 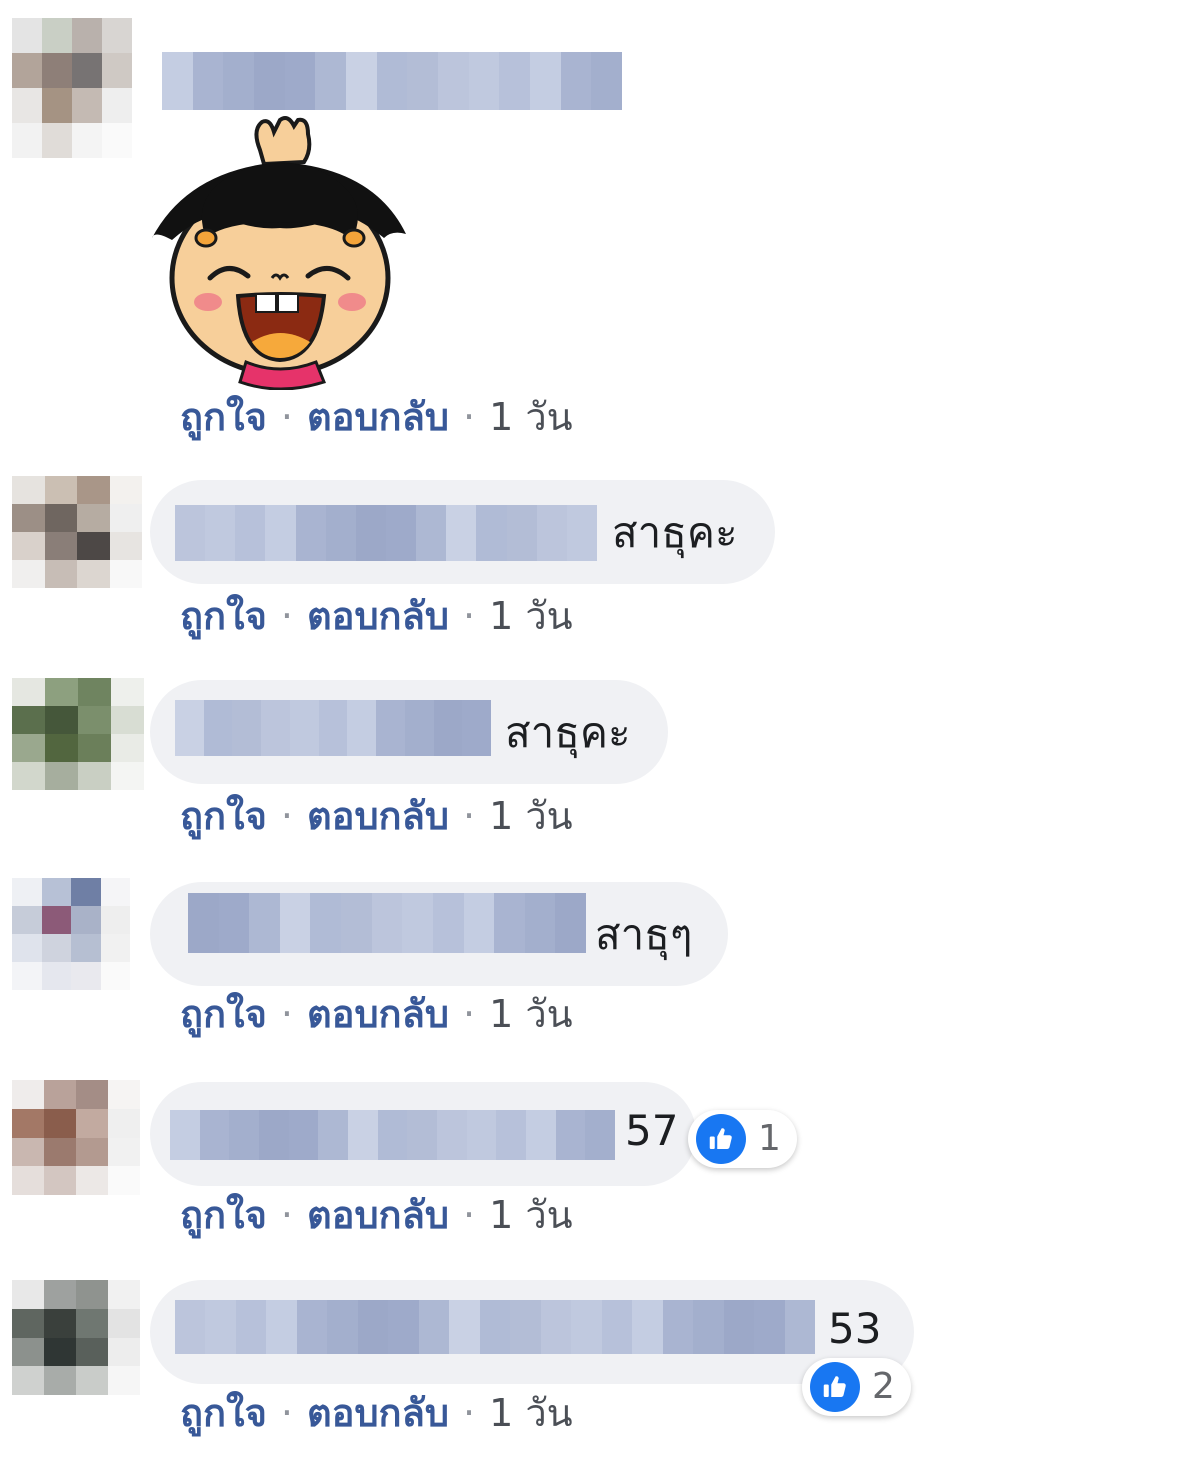 I want to click on reaction-count: 1, so click(x=769, y=1138).